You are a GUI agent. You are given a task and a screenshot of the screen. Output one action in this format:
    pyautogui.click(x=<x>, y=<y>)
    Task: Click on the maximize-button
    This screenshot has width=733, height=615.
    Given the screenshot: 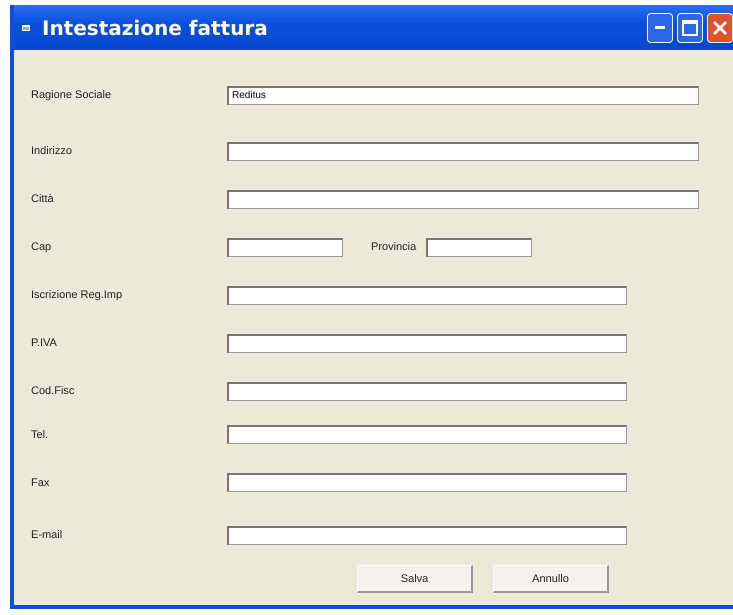 What is the action you would take?
    pyautogui.click(x=690, y=27)
    